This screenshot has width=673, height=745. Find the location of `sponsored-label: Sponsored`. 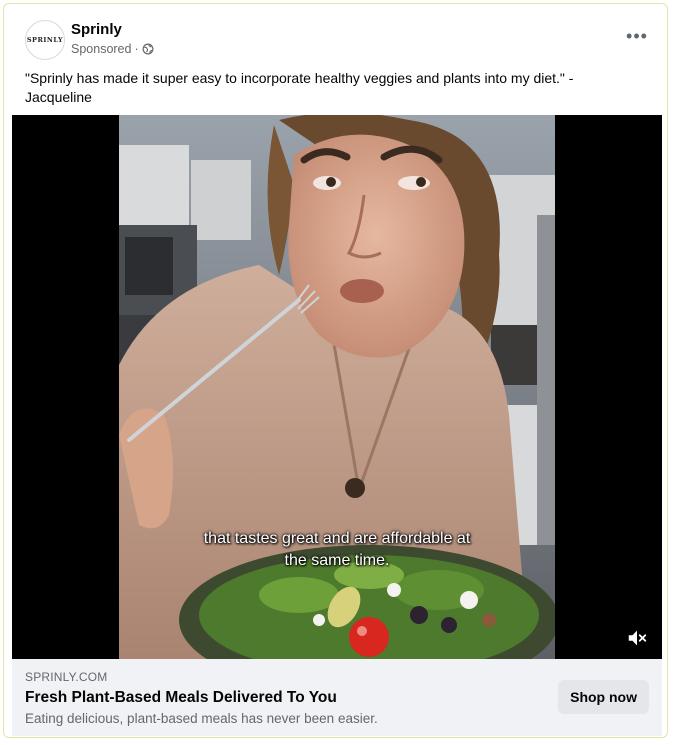

sponsored-label: Sponsored is located at coordinates (101, 49).